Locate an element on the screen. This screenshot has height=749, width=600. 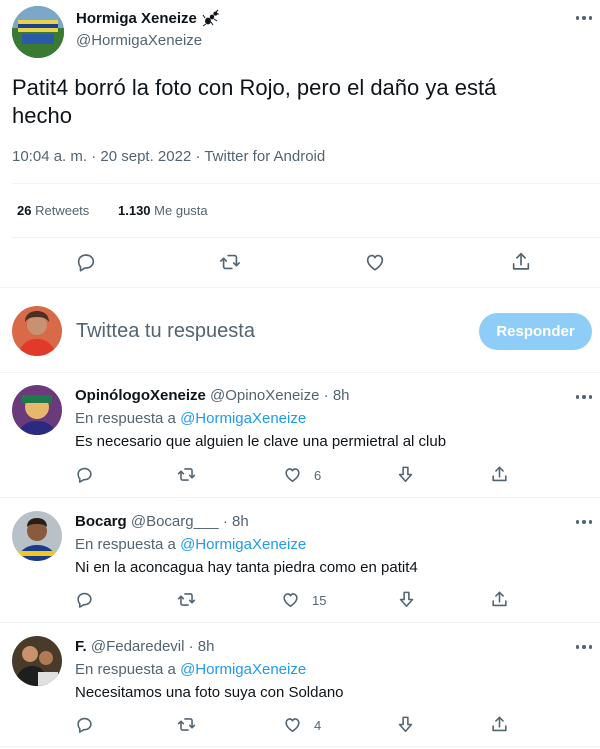
author-name: Hormiga Xeneize is located at coordinates (136, 18).